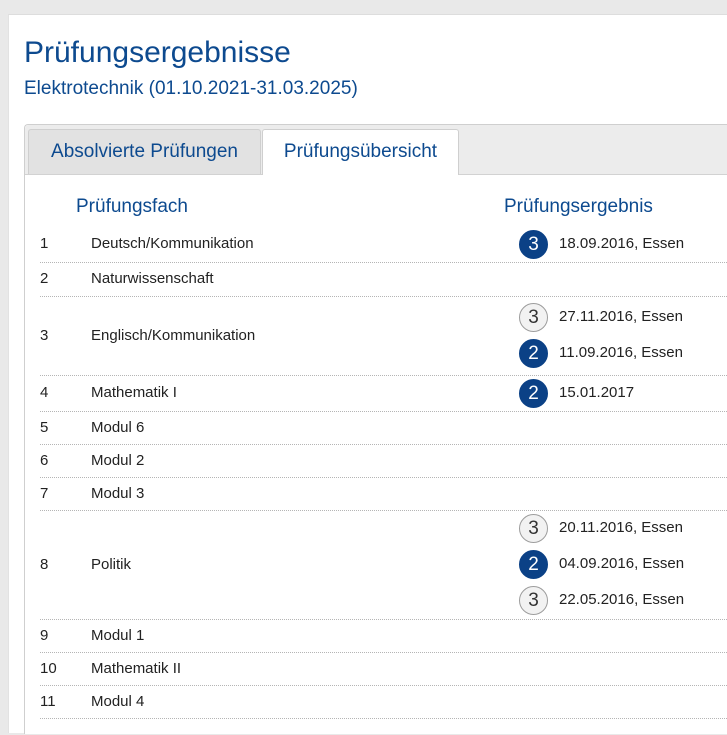 The image size is (727, 735). Describe the element at coordinates (383, 702) in the screenshot. I see `table-row: 11 Modul 4` at that location.